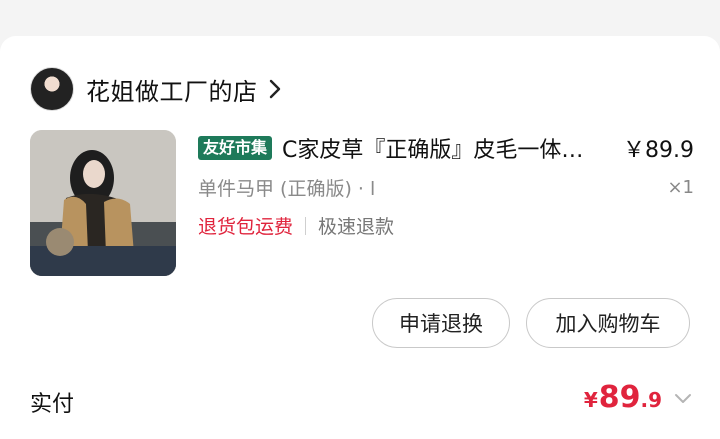 This screenshot has height=439, width=720. What do you see at coordinates (441, 323) in the screenshot?
I see `apply-refund-button: 申请退换` at bounding box center [441, 323].